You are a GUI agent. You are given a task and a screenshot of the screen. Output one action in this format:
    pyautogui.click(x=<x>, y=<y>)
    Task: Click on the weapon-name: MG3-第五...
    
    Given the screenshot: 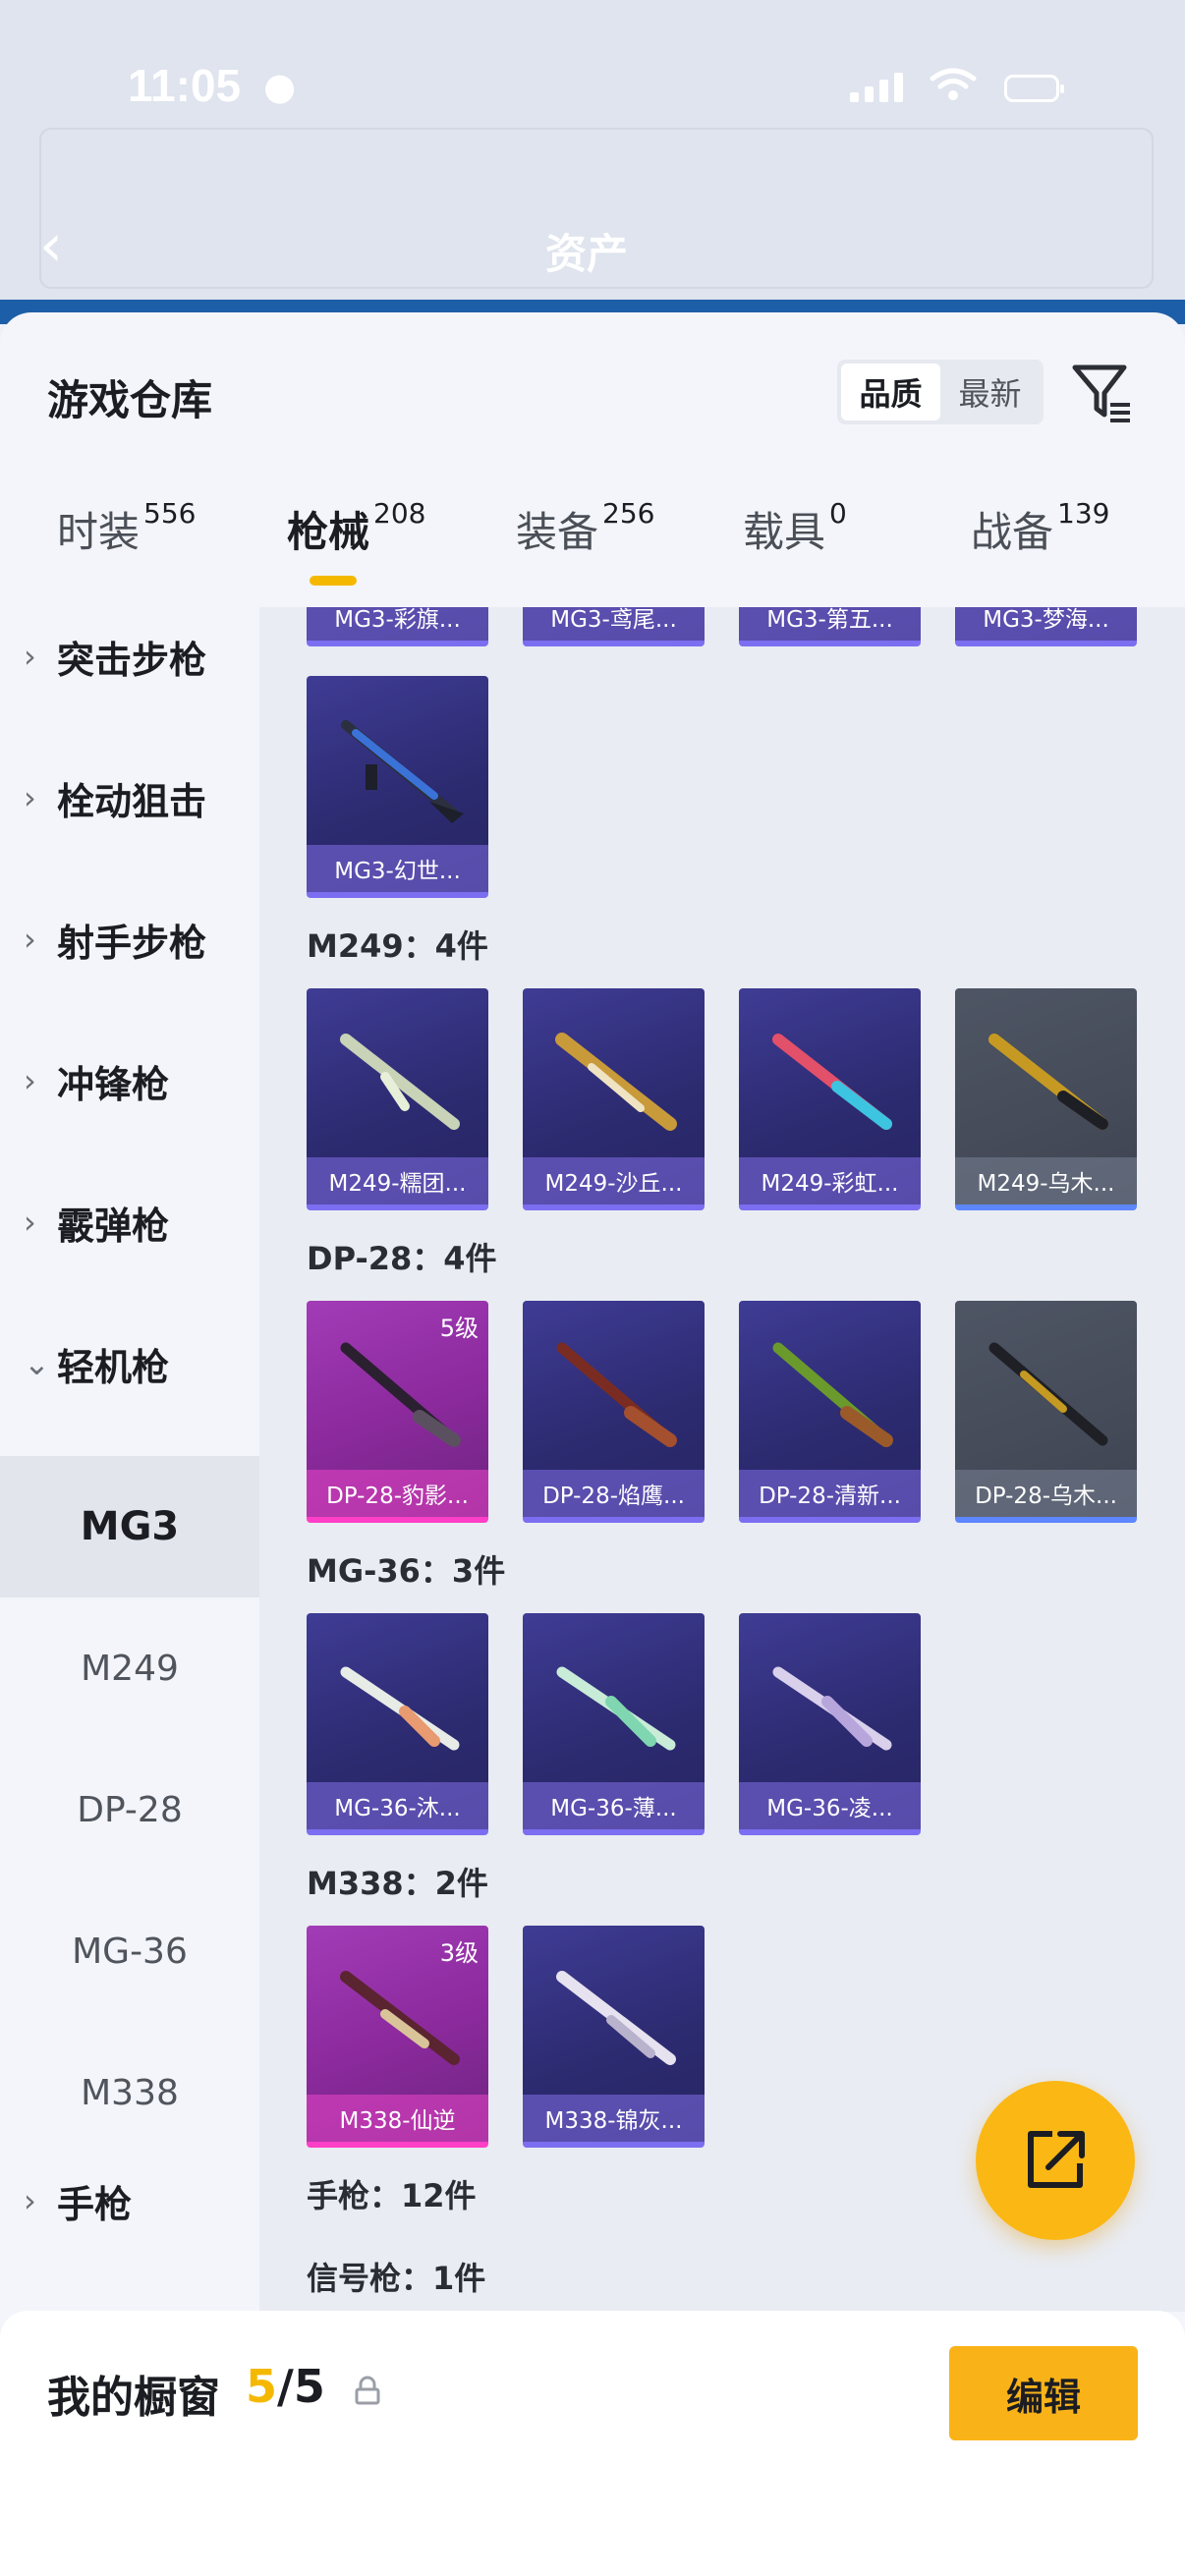 What is the action you would take?
    pyautogui.click(x=830, y=624)
    